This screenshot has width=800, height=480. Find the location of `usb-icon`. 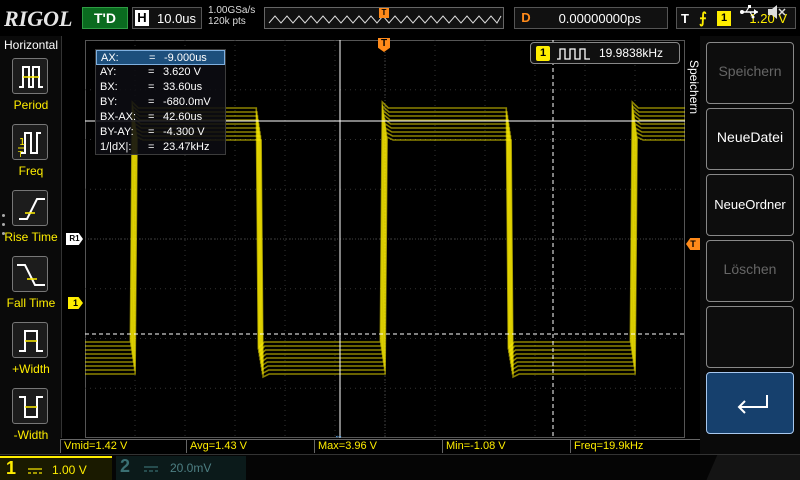

usb-icon is located at coordinates (749, 12).